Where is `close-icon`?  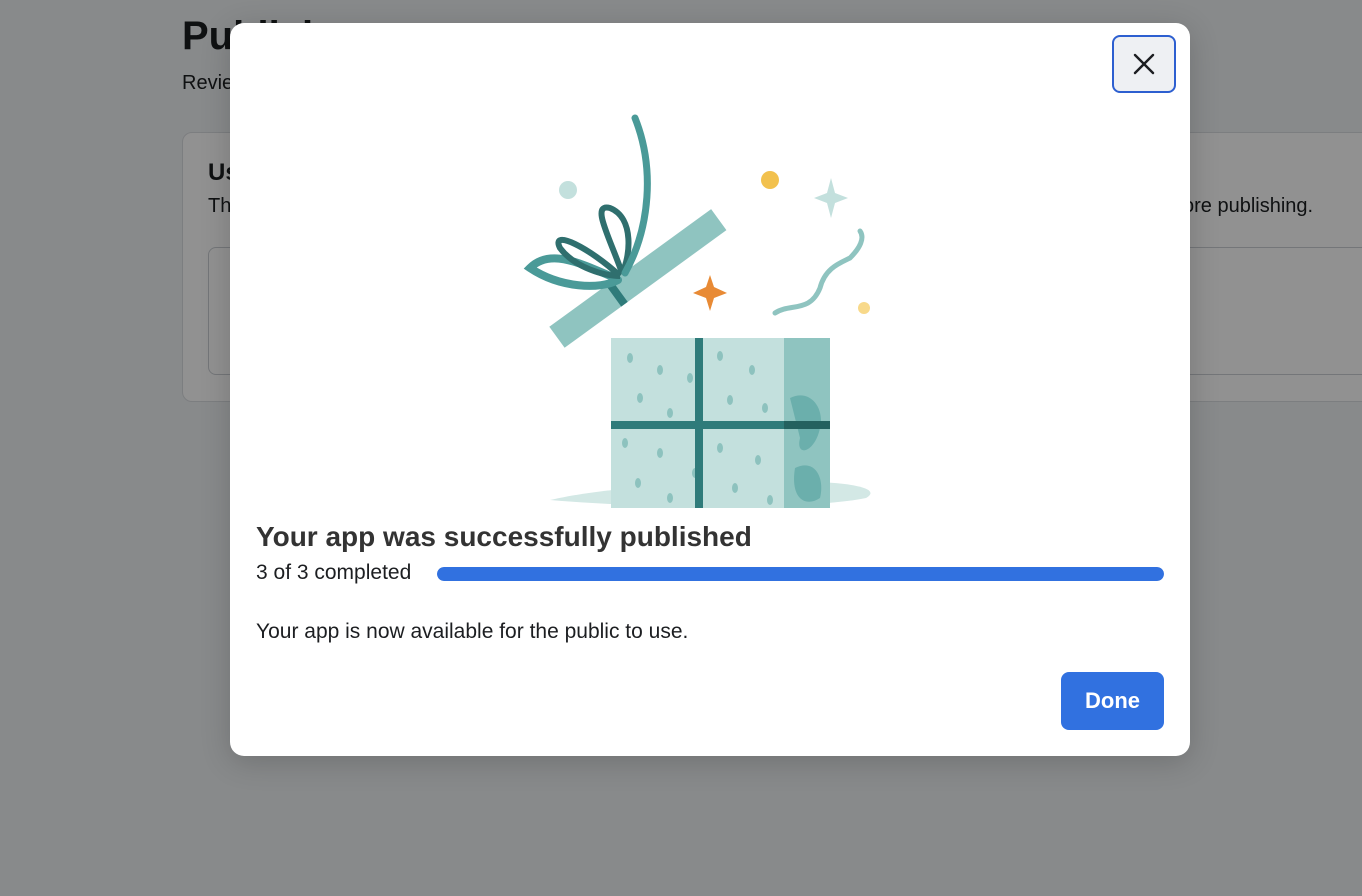
close-icon is located at coordinates (1144, 64).